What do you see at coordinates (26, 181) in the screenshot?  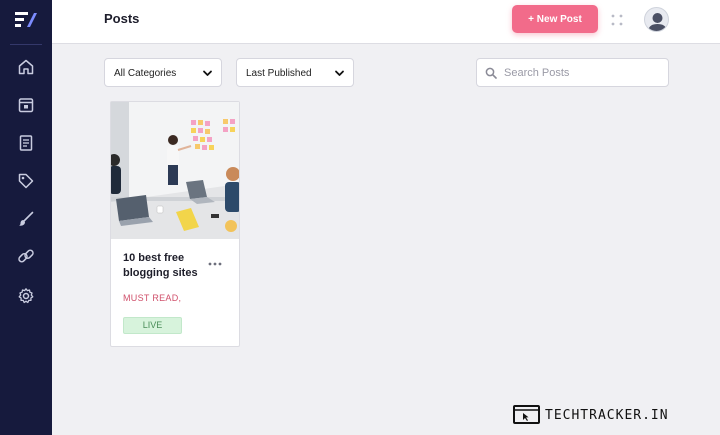 I see `tag-icon` at bounding box center [26, 181].